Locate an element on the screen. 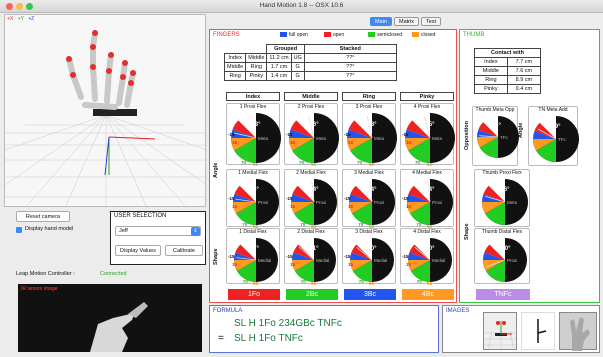 Image resolution: width=603 pixels, height=357 pixels. leap-controller-status: Connected is located at coordinates (113, 274).